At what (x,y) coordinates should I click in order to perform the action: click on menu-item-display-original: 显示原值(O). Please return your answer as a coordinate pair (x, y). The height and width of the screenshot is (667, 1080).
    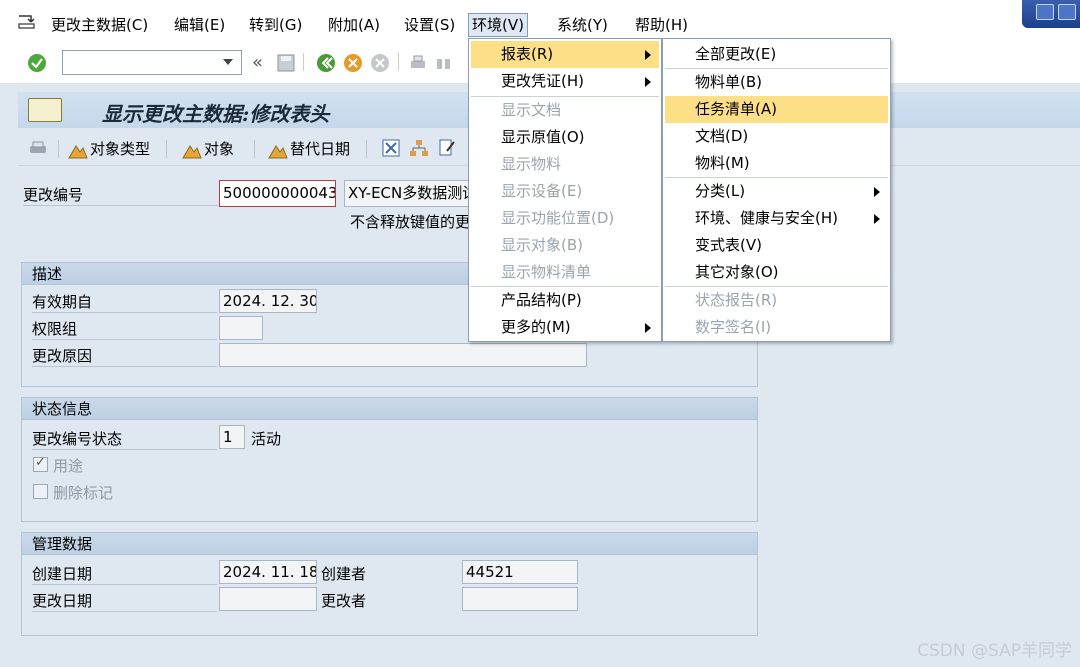
    Looking at the image, I should click on (565, 137).